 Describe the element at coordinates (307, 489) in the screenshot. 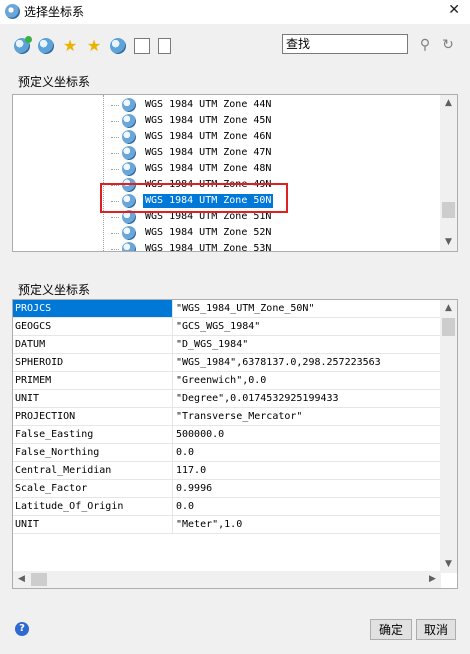

I see `property-value: 0.9996` at that location.